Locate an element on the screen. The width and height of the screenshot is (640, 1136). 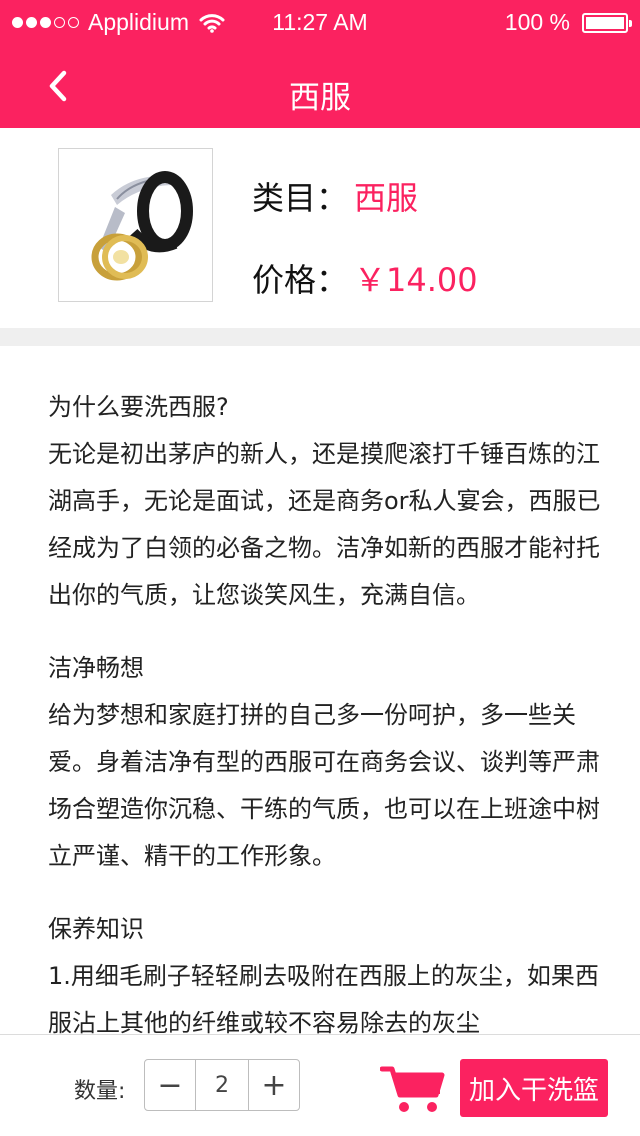
battery-icon is located at coordinates (607, 22).